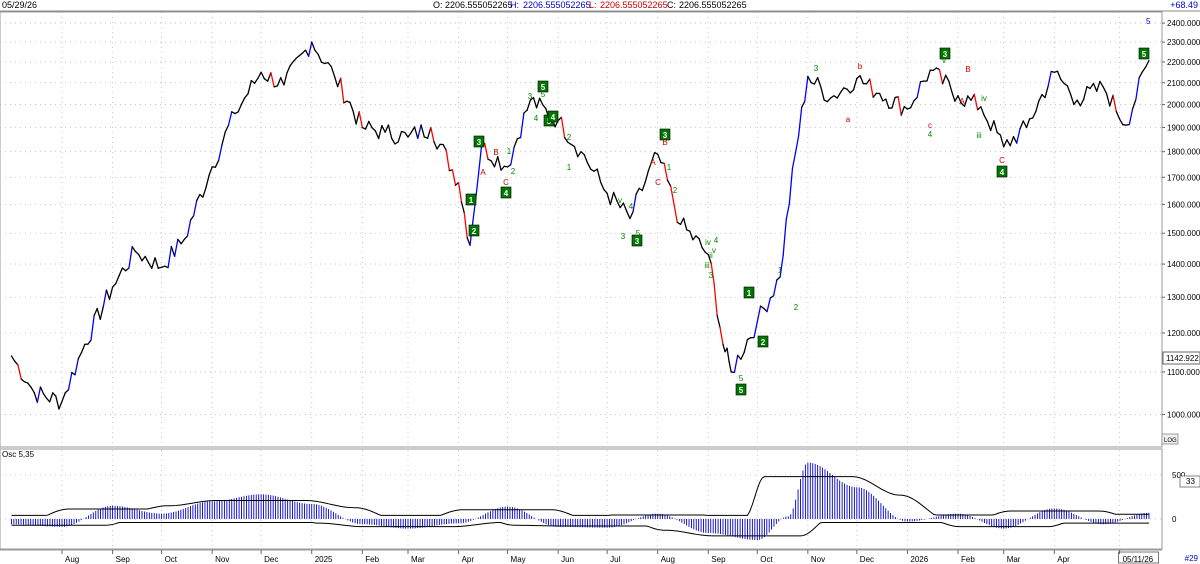 The image size is (1200, 564). What do you see at coordinates (1183, 23) in the screenshot?
I see `y-tick-label: 2400.000` at bounding box center [1183, 23].